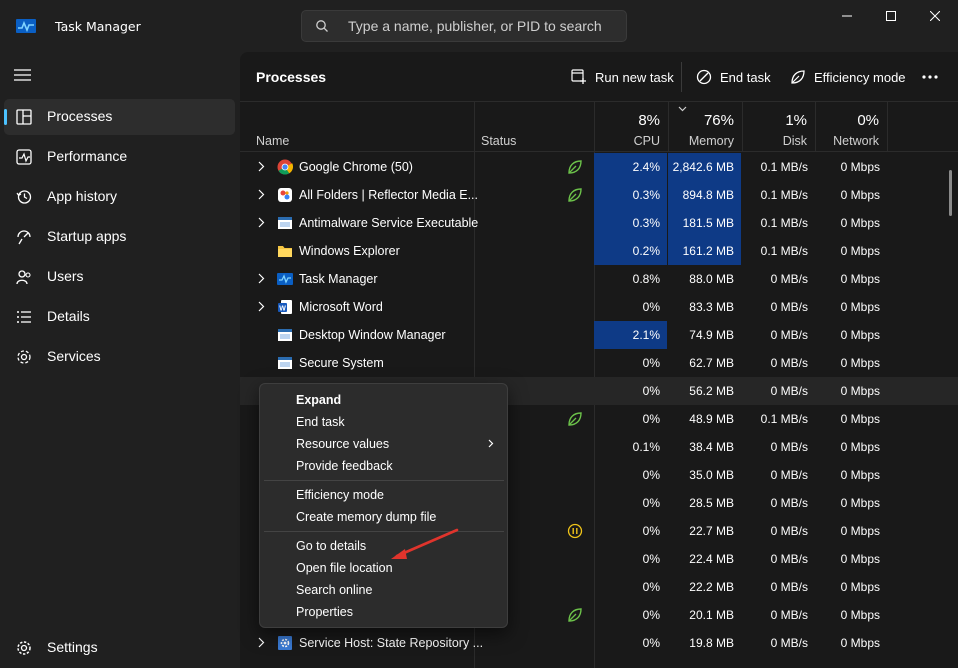  I want to click on menu-item-provide-feedback: Provide feedback, so click(344, 466).